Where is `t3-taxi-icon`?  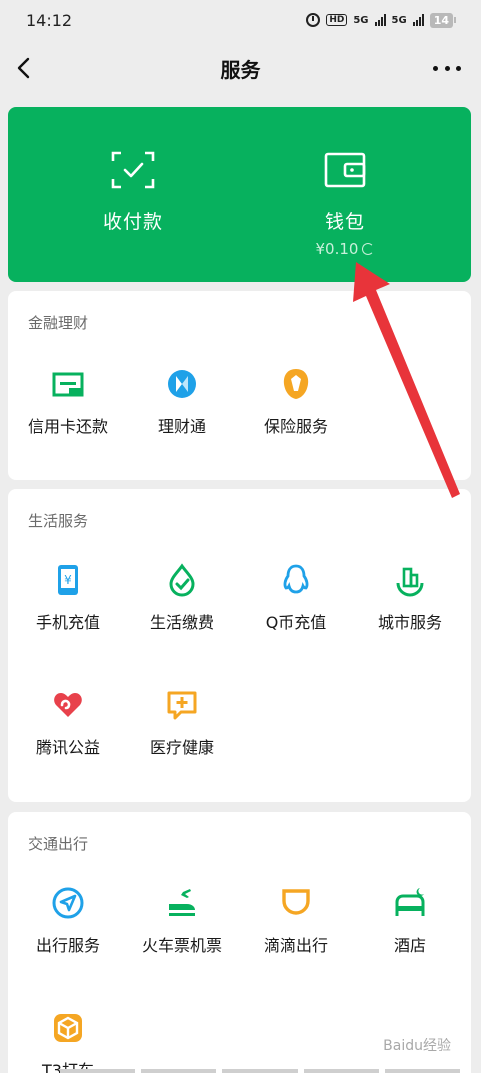
t3-taxi-icon is located at coordinates (68, 1028).